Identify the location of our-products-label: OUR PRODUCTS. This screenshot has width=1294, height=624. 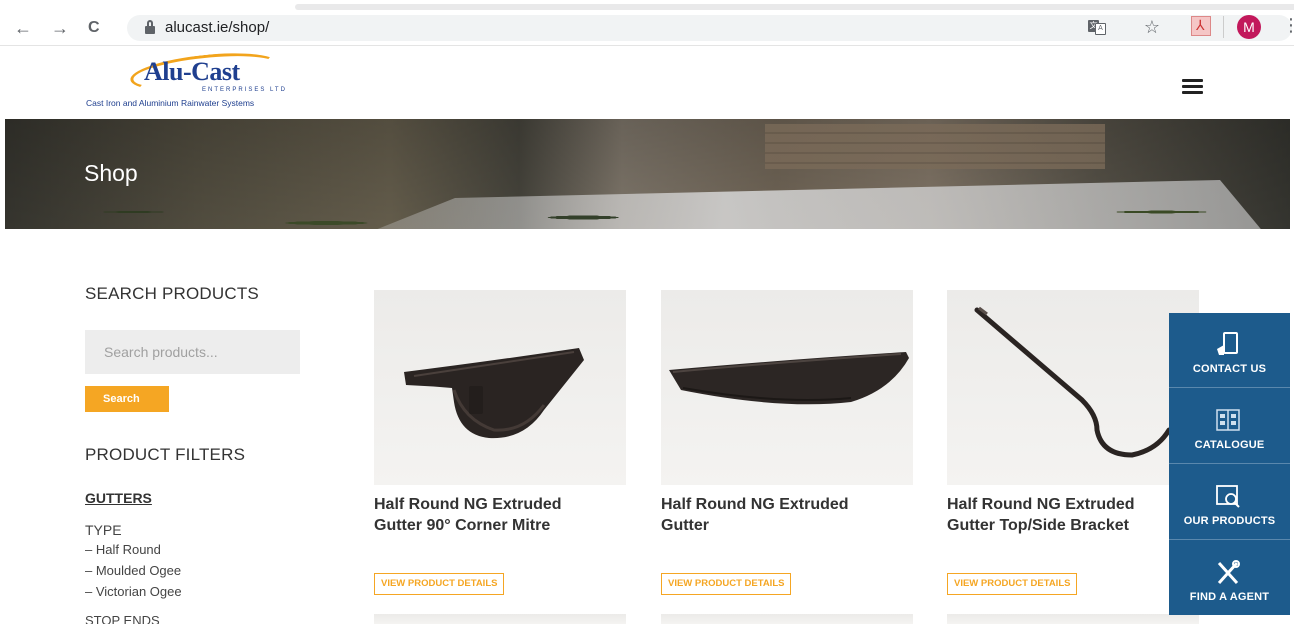
(1229, 521).